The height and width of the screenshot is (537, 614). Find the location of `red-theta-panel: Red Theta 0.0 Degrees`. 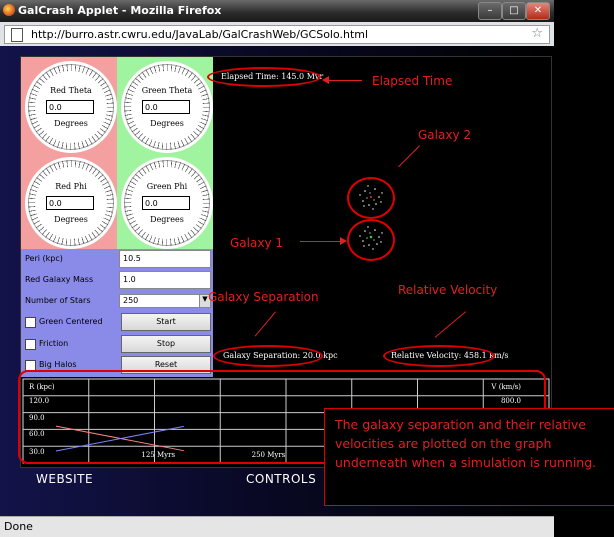

red-theta-panel: Red Theta 0.0 Degrees is located at coordinates (69, 105).